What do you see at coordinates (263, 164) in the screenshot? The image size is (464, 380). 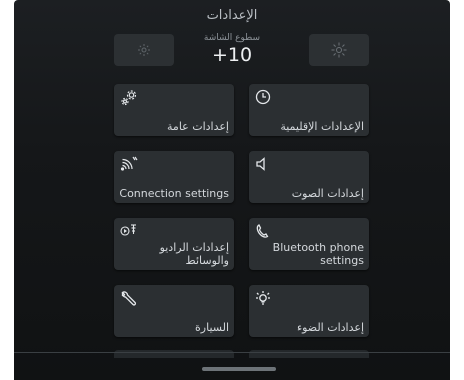 I see `speaker-icon` at bounding box center [263, 164].